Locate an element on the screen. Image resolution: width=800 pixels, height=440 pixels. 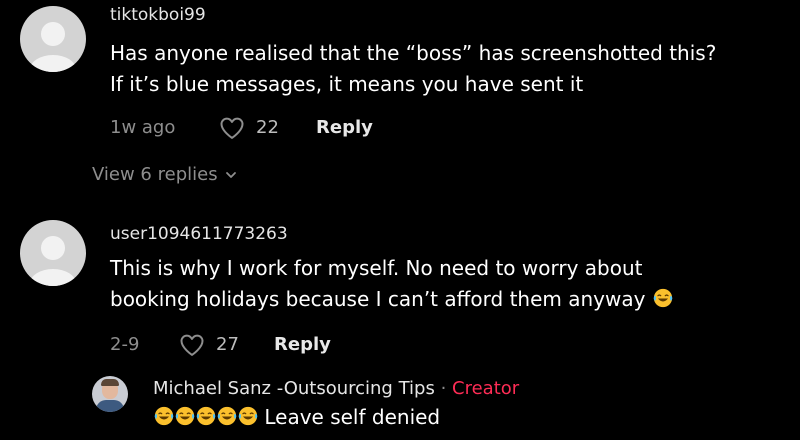
view-replies-label: View 6 replies is located at coordinates (155, 174).